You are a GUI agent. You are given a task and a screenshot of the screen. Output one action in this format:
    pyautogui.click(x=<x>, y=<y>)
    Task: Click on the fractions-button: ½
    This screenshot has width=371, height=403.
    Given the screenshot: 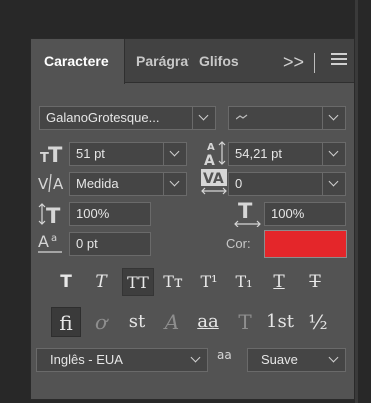 What is the action you would take?
    pyautogui.click(x=318, y=322)
    